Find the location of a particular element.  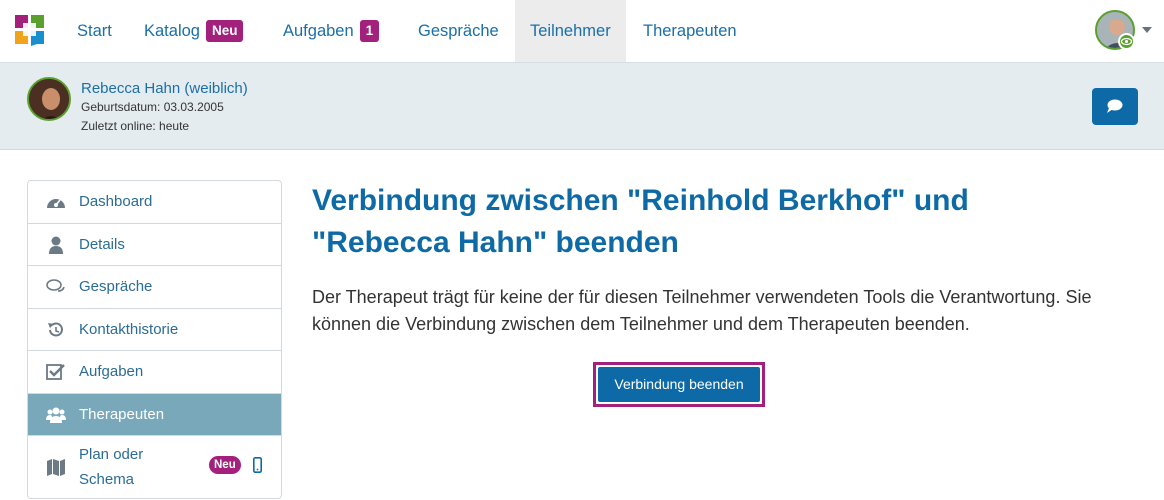

app-logo is located at coordinates (29, 30).